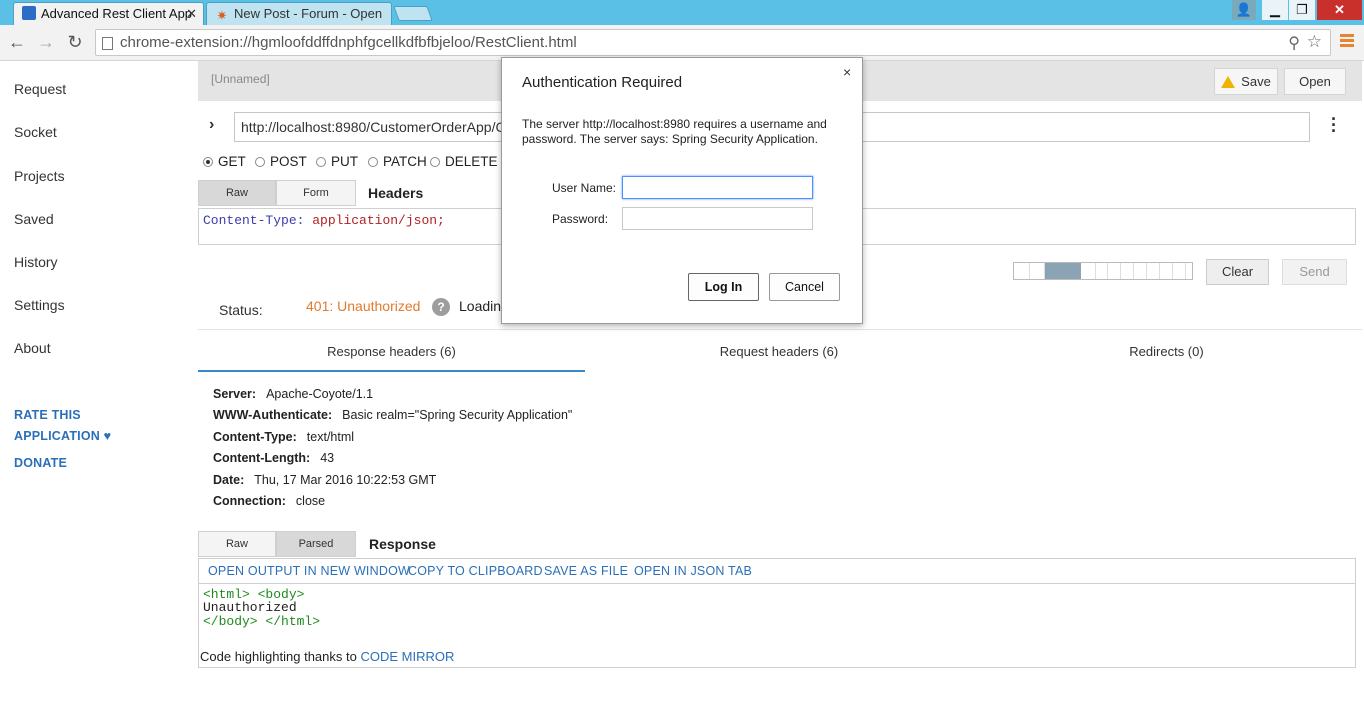 This screenshot has width=1364, height=728. I want to click on method-delete-radio: DELETE, so click(464, 161).